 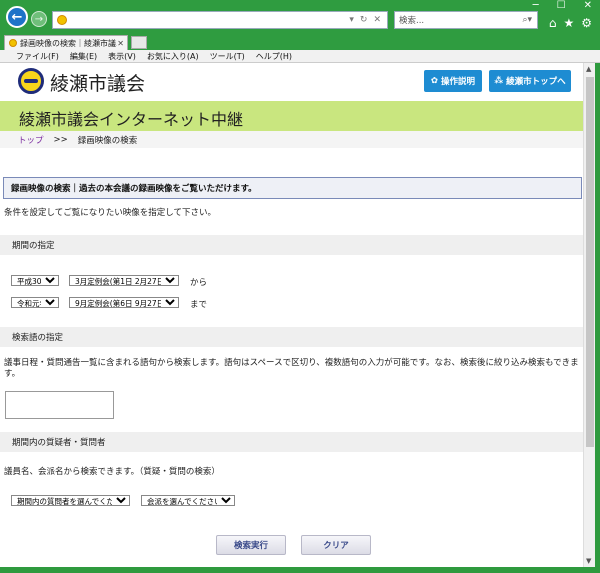 What do you see at coordinates (274, 56) in the screenshot?
I see `menu-help: ヘルプ(H)` at bounding box center [274, 56].